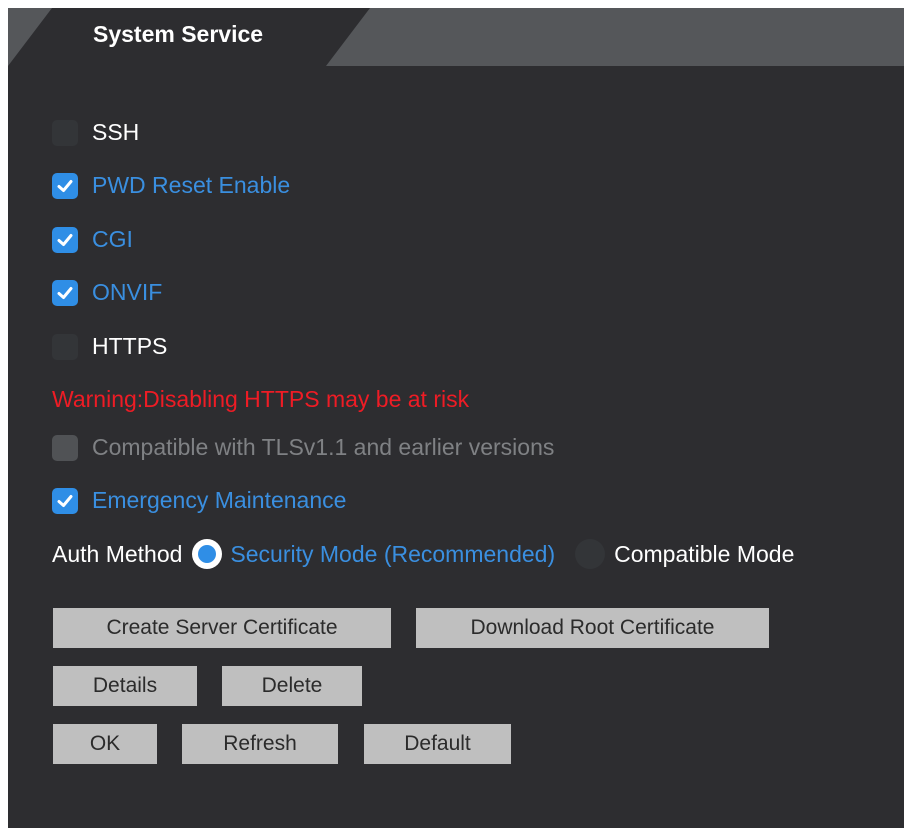 This screenshot has width=904, height=828. Describe the element at coordinates (261, 399) in the screenshot. I see `https-warning-text: Warning:Disabling HTTPS may be at risk` at that location.